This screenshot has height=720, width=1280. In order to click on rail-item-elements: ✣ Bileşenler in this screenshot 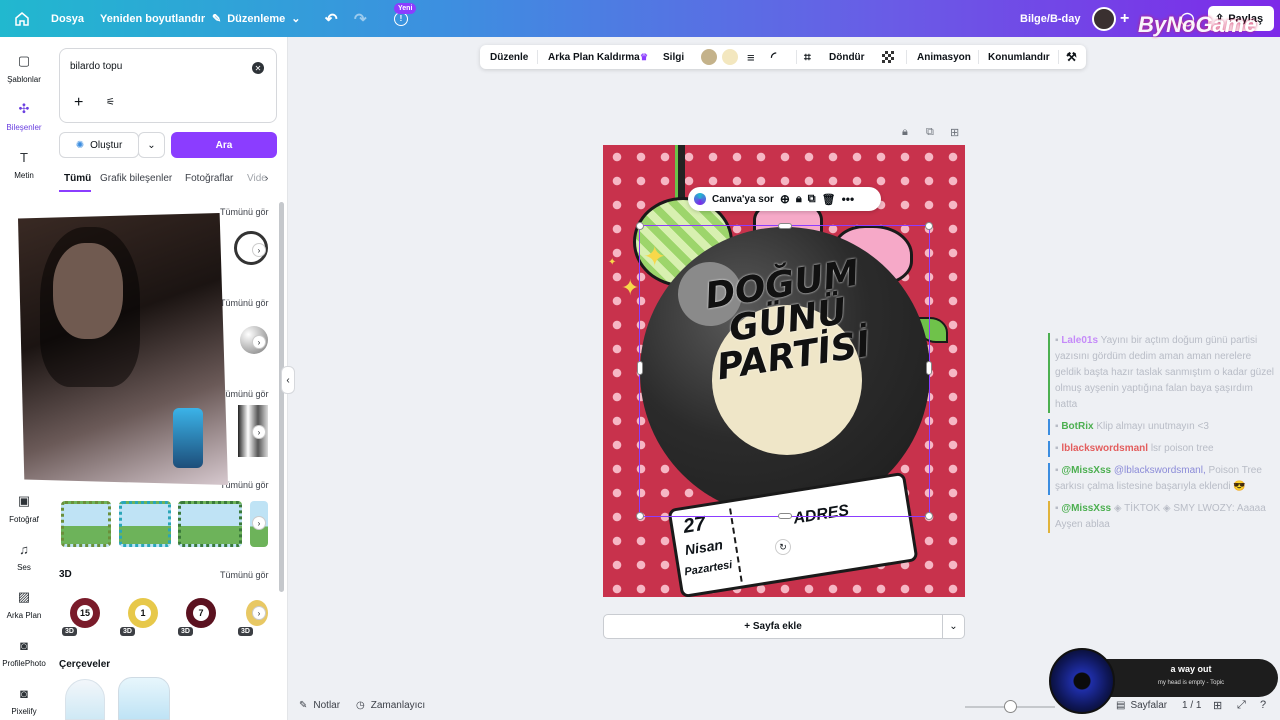, I will do `click(24, 115)`.